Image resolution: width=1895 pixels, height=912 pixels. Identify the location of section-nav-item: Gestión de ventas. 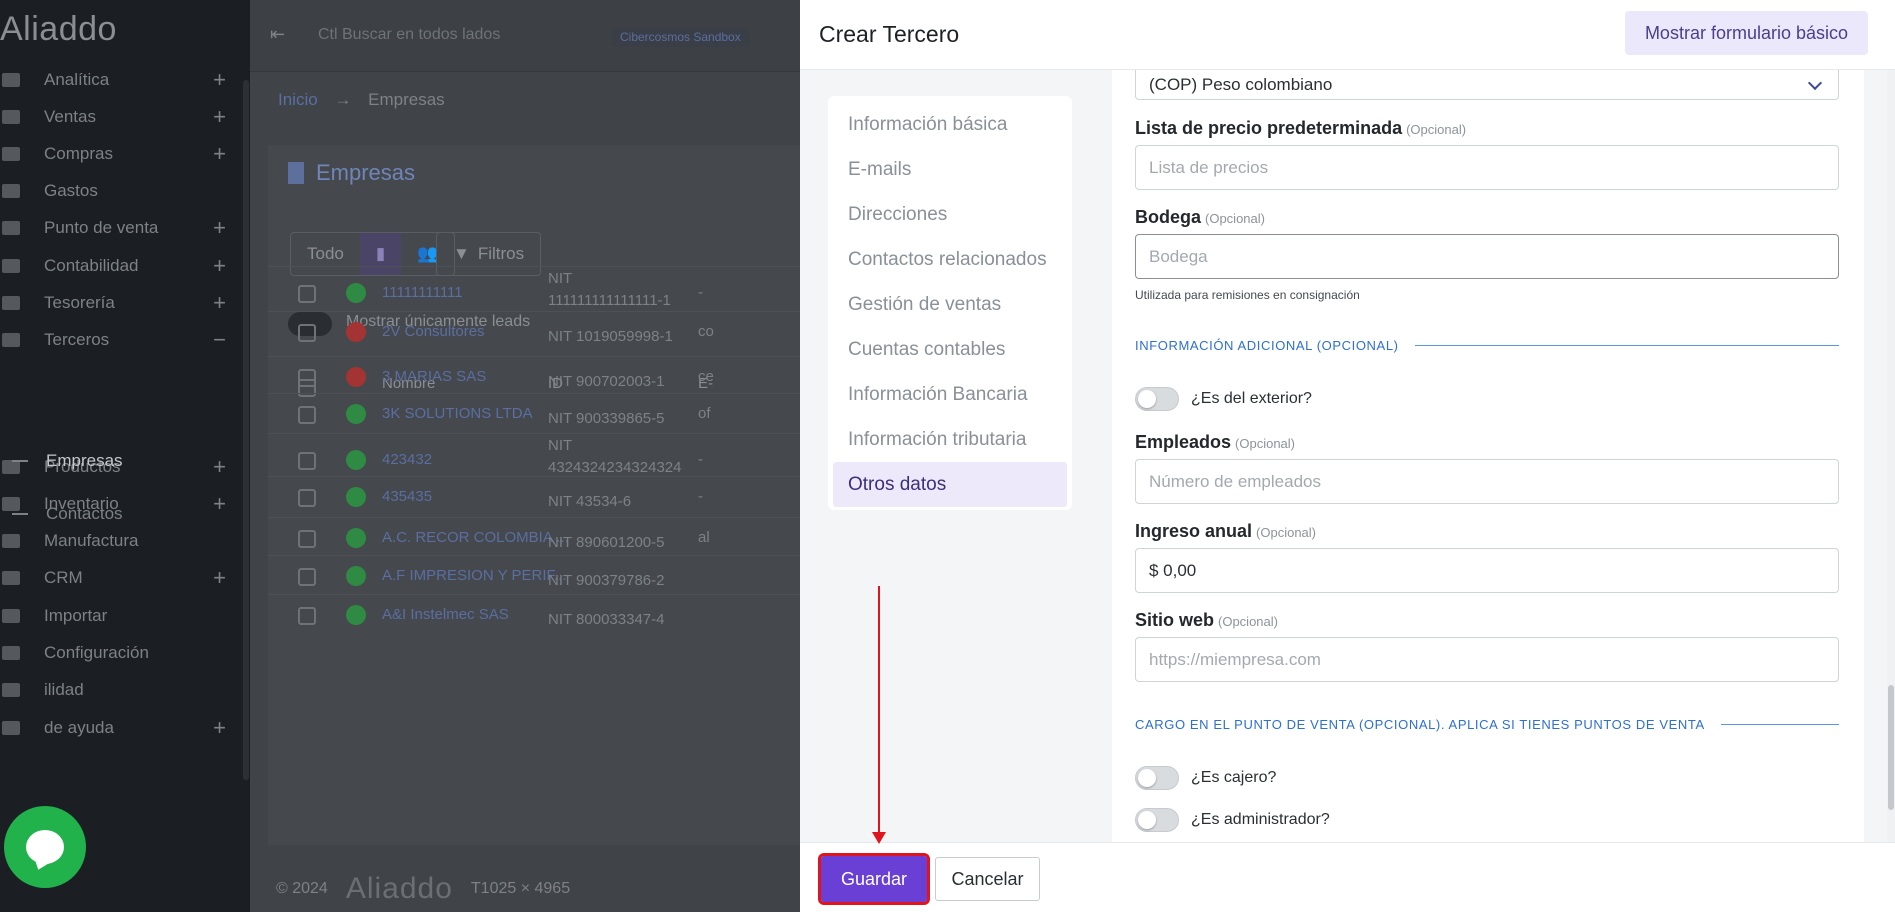
(950, 304).